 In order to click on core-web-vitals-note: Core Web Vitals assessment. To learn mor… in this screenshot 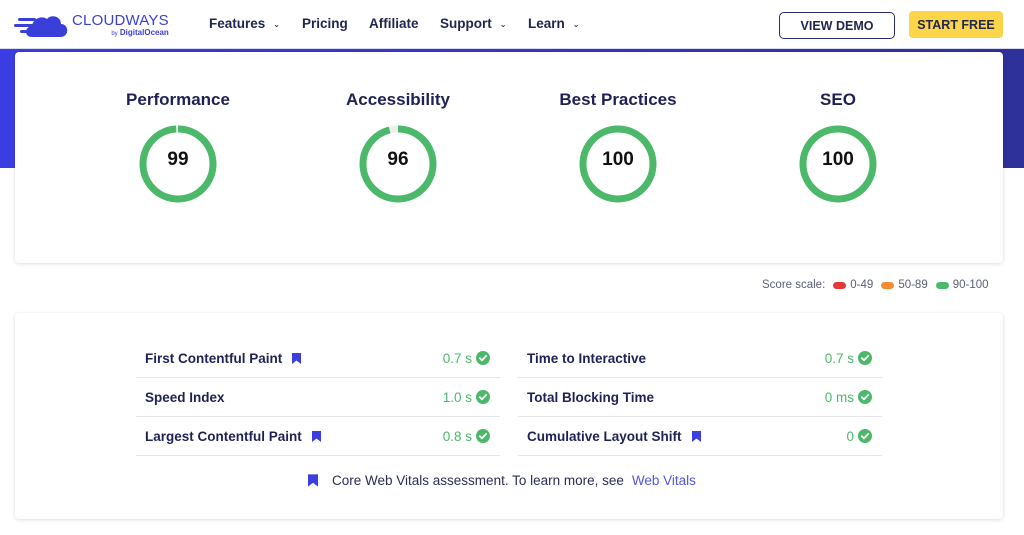, I will do `click(502, 480)`.